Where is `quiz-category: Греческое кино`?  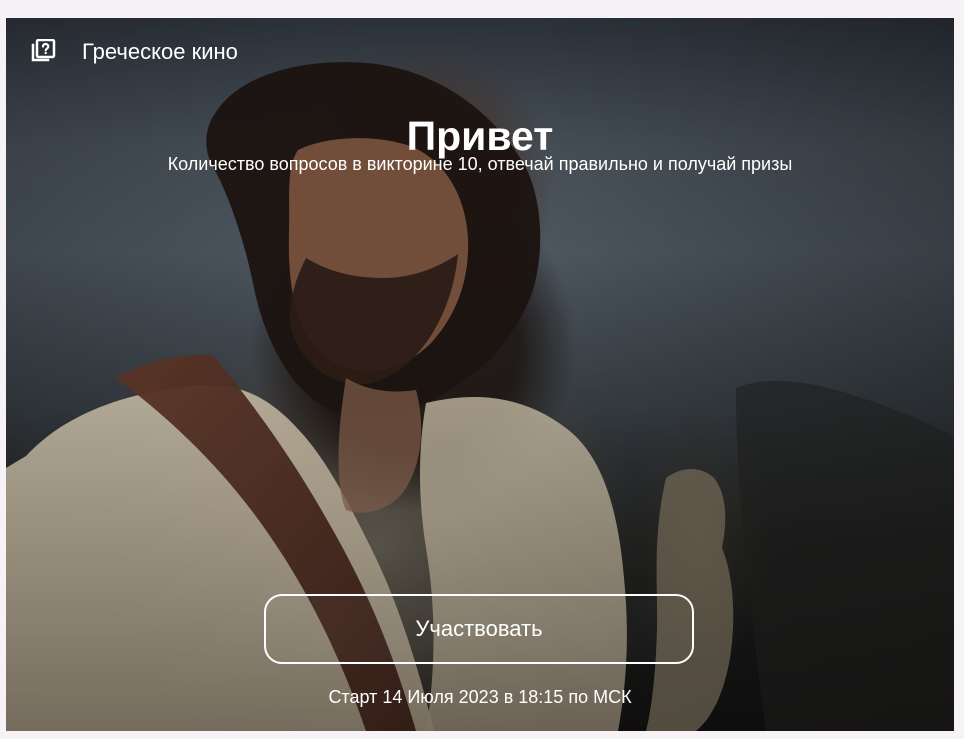
quiz-category: Греческое кино is located at coordinates (160, 51).